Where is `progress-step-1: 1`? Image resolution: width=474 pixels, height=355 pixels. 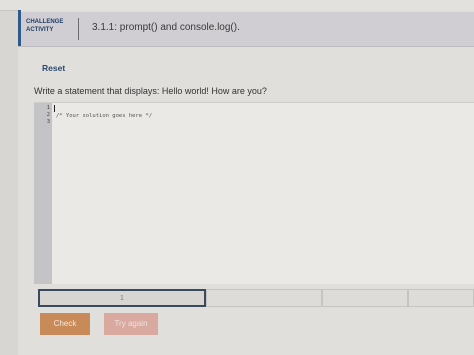
progress-step-1: 1 is located at coordinates (122, 298).